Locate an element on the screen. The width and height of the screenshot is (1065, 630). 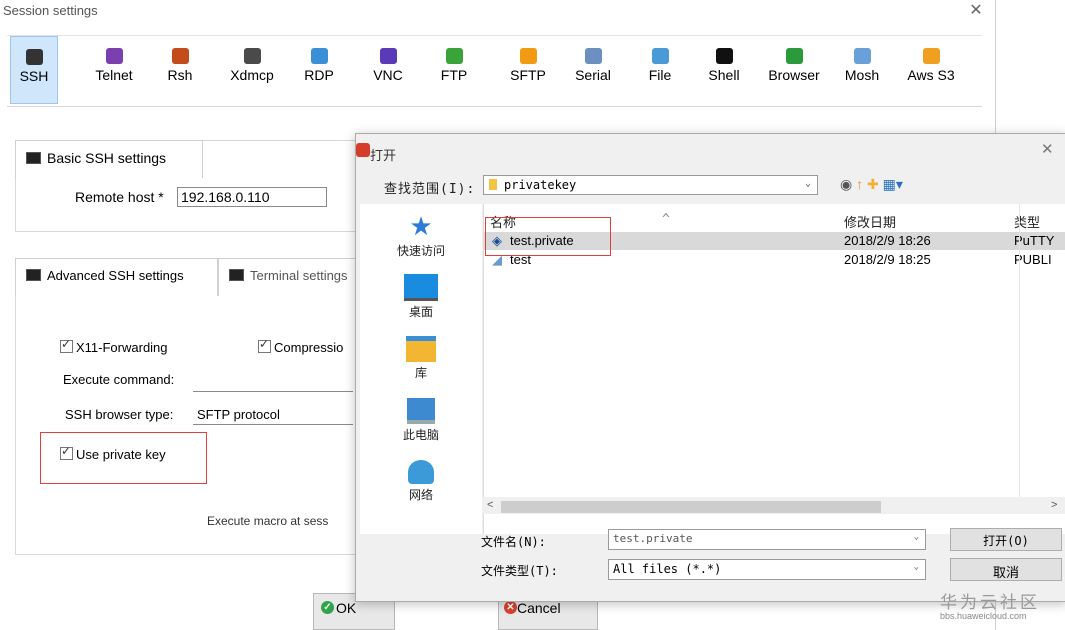
library-icon is located at coordinates (421, 349).